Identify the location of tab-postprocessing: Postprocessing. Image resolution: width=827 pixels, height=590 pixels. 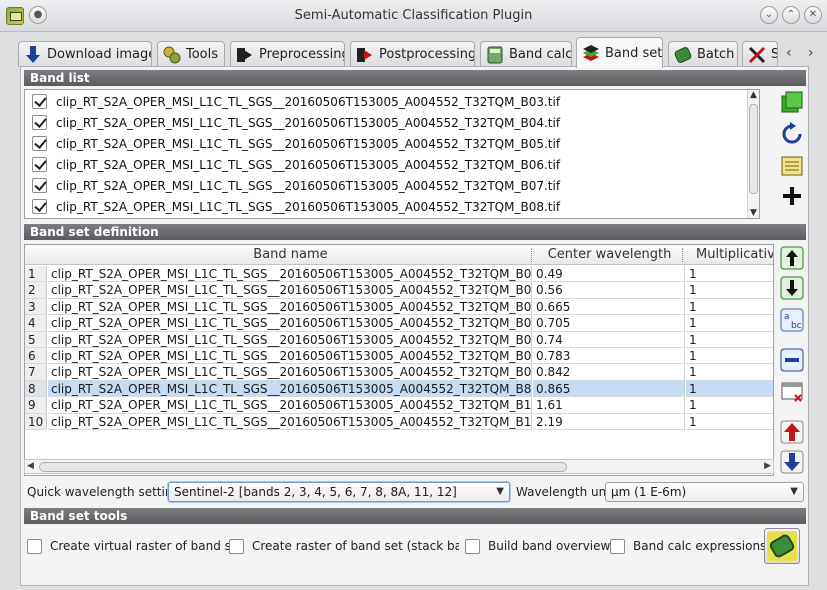
(412, 54).